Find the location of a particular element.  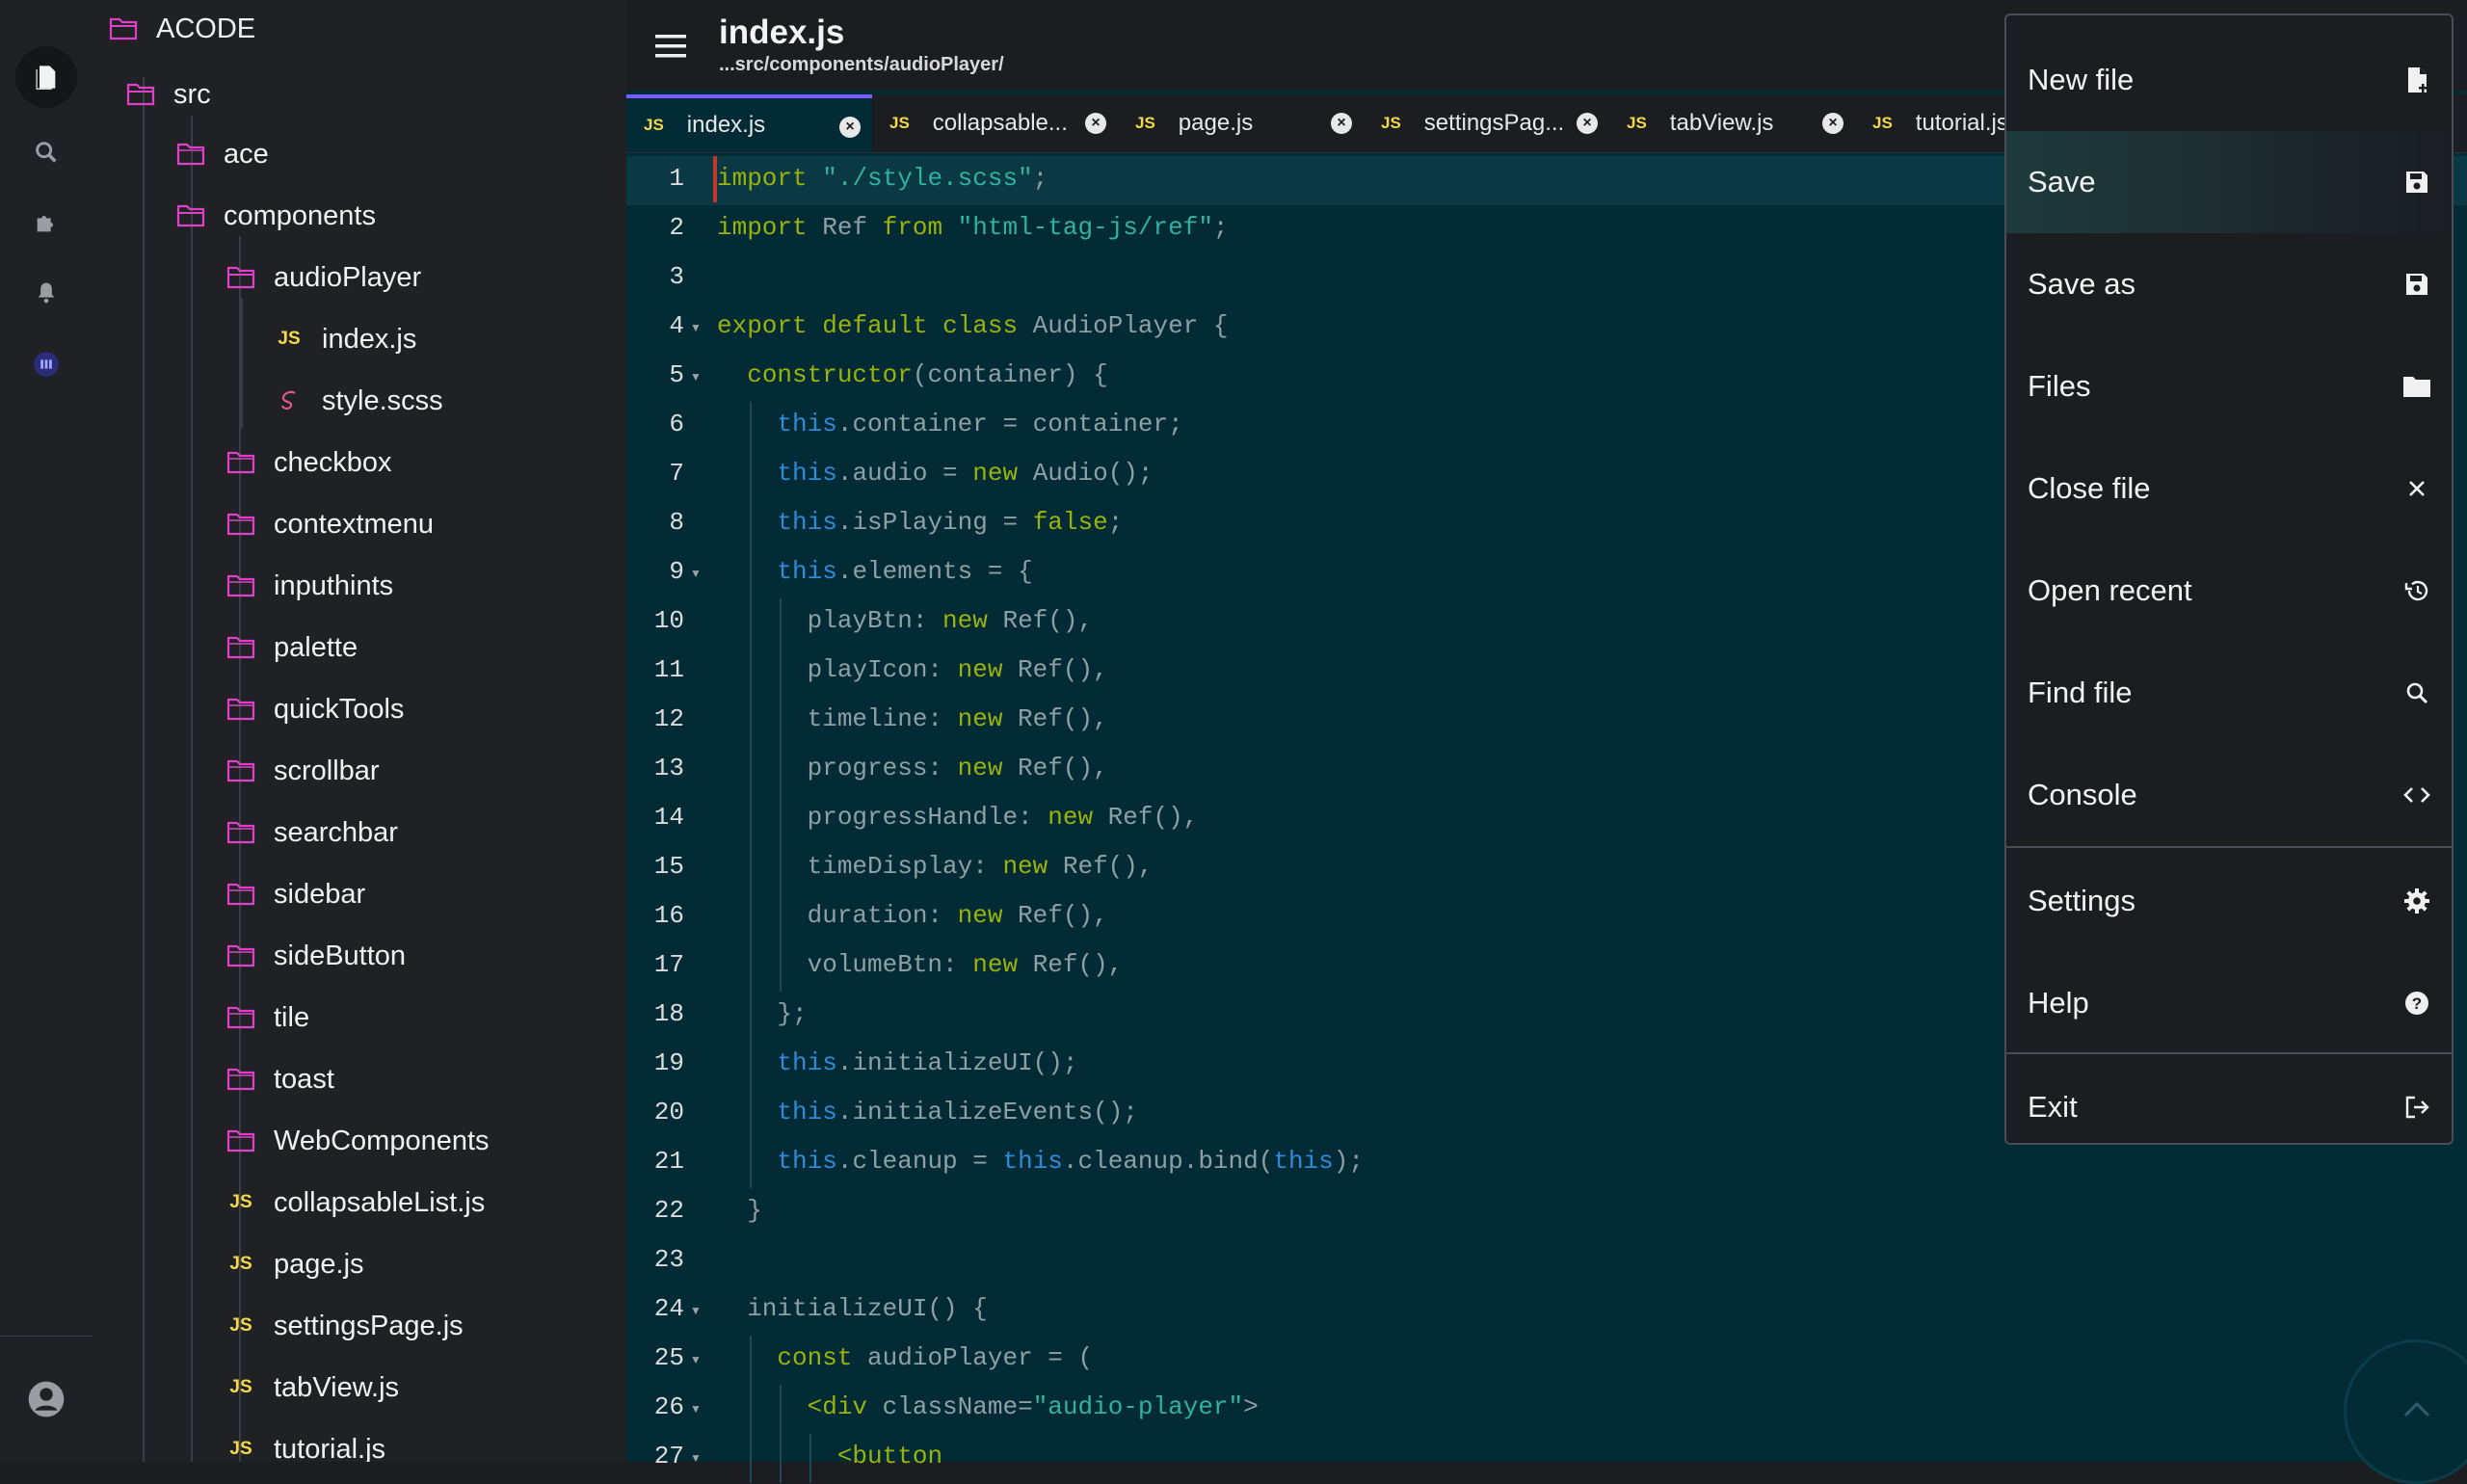

tree-folder: ace is located at coordinates (220, 154).